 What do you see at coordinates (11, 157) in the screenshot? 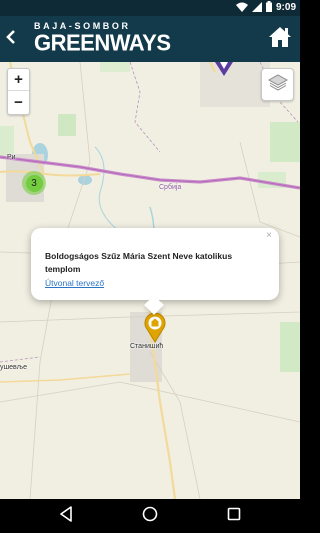
I see `place-label: Ри` at bounding box center [11, 157].